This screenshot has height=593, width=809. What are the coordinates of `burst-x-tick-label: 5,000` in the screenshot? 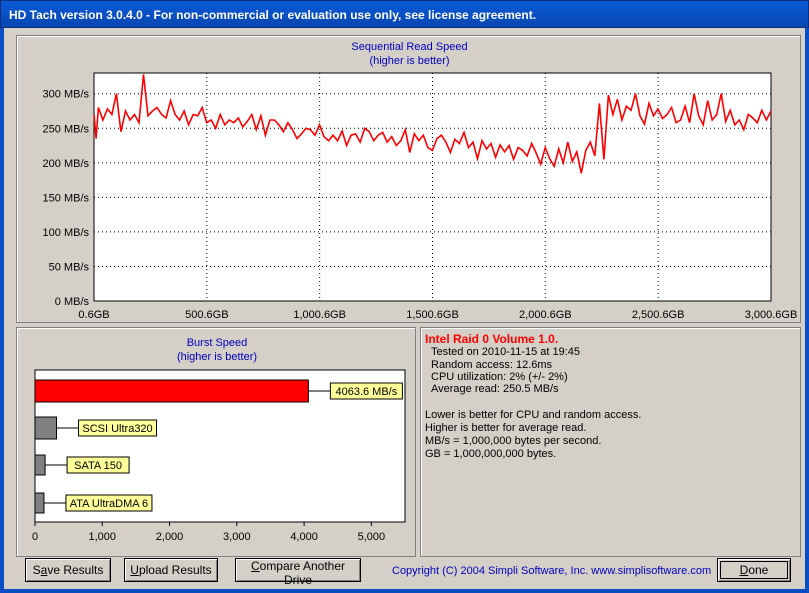 It's located at (372, 537).